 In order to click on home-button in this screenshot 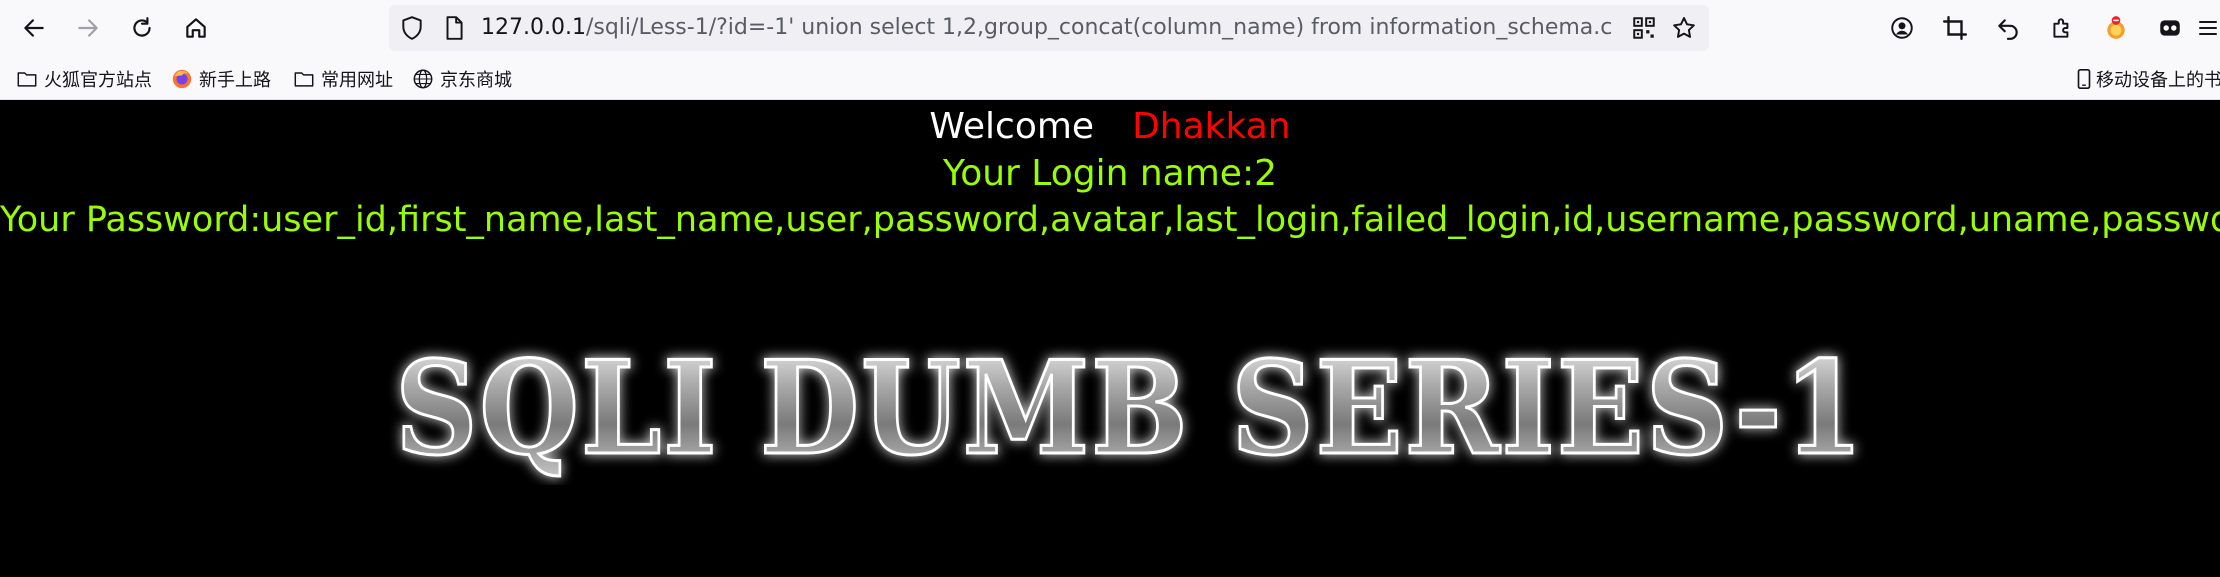, I will do `click(196, 28)`.